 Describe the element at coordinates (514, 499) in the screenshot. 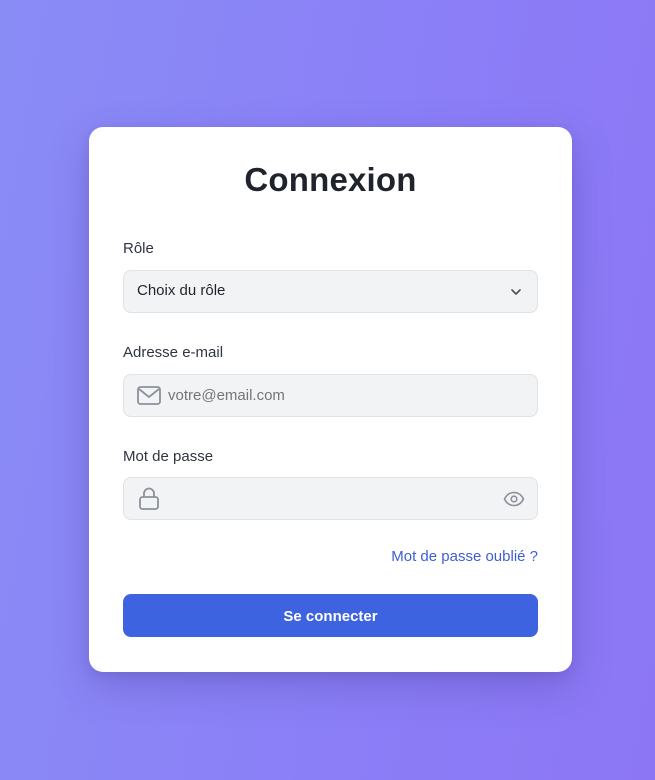

I see `eye-icon` at that location.